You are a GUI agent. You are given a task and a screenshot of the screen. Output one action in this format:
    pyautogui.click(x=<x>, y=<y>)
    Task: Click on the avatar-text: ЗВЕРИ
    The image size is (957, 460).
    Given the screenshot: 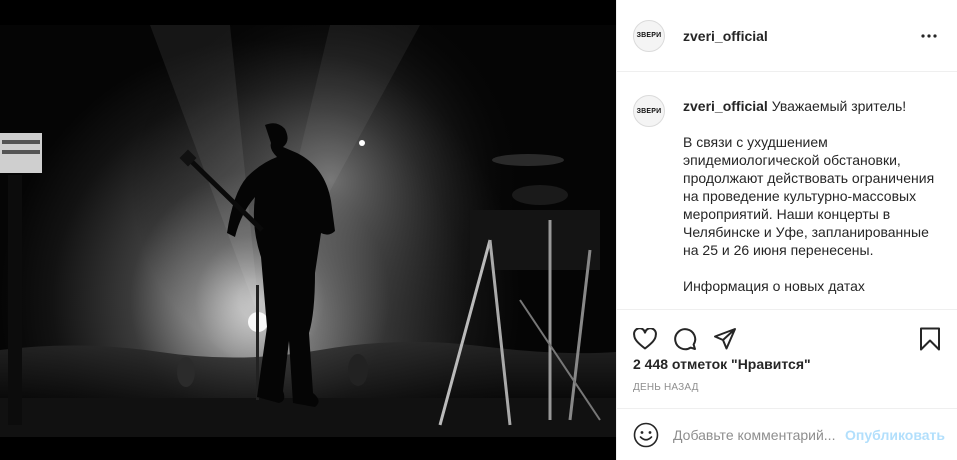 What is the action you would take?
    pyautogui.click(x=649, y=35)
    